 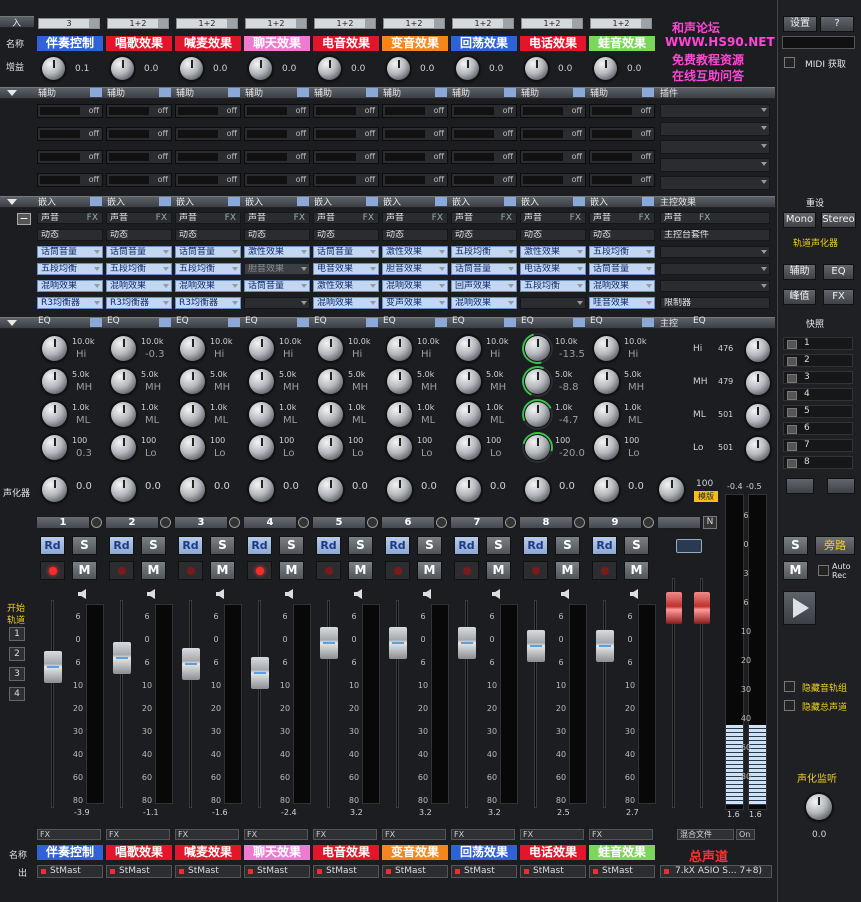 I want to click on console-kit-button: 主控台套件, so click(x=715, y=235).